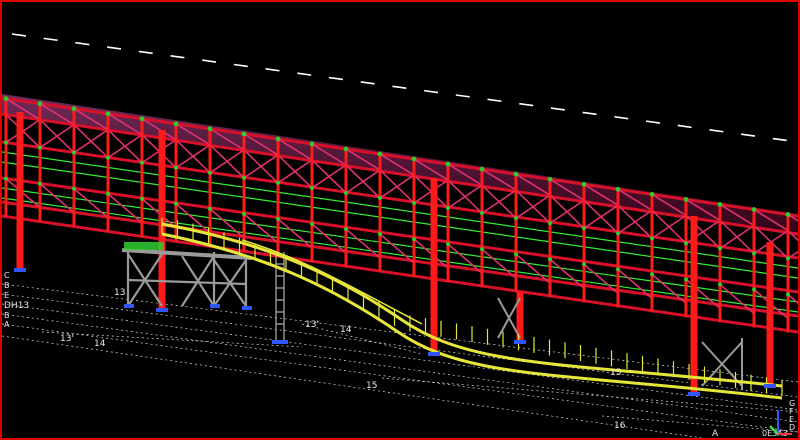 The height and width of the screenshot is (440, 800). Describe the element at coordinates (7, 295) in the screenshot. I see `grid-label-left-e: E` at that location.